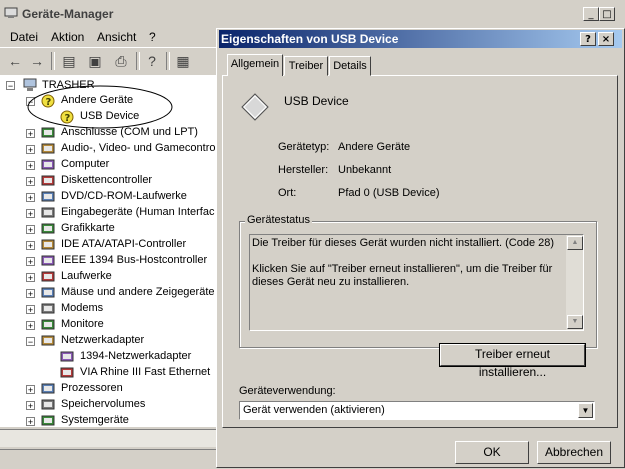  I want to click on tree-item: + Computer, so click(109, 165).